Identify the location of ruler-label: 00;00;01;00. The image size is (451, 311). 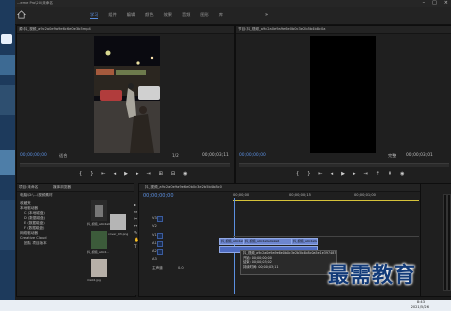
(365, 195).